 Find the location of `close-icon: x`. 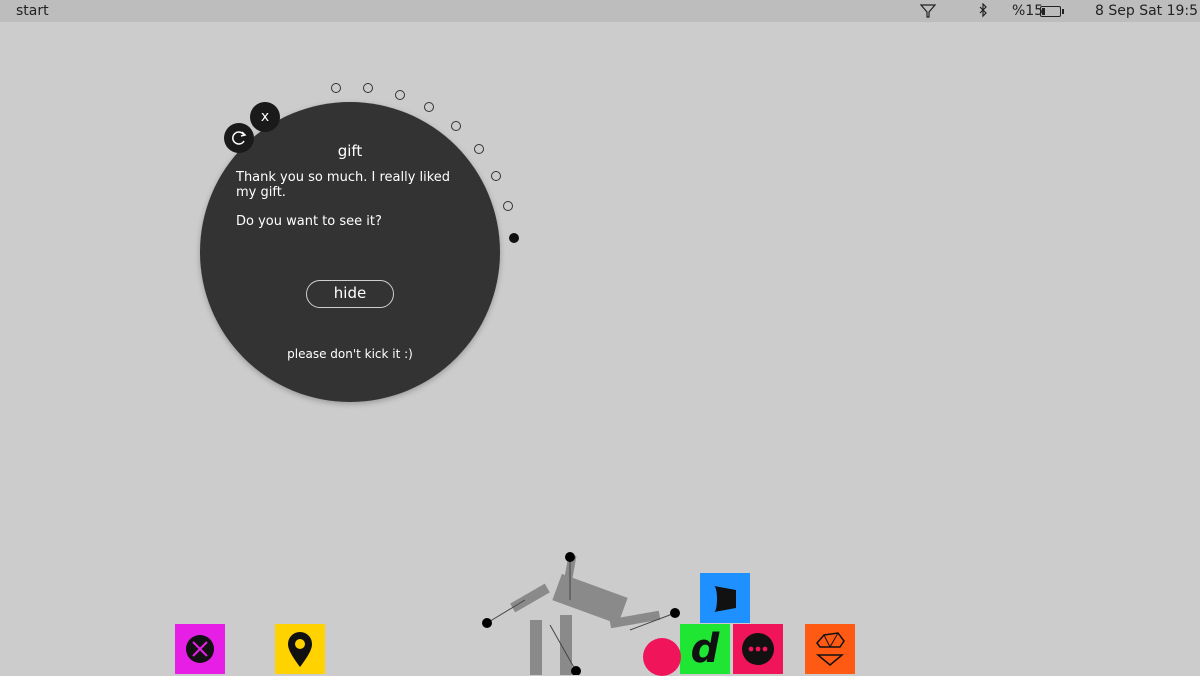

close-icon: x is located at coordinates (265, 117).